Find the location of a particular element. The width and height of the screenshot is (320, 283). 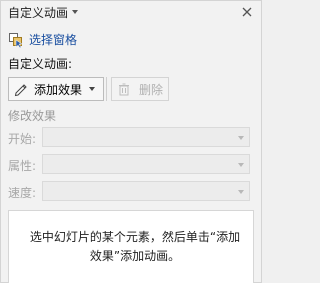

select-pane-link: 选择窗格 is located at coordinates (42, 39).